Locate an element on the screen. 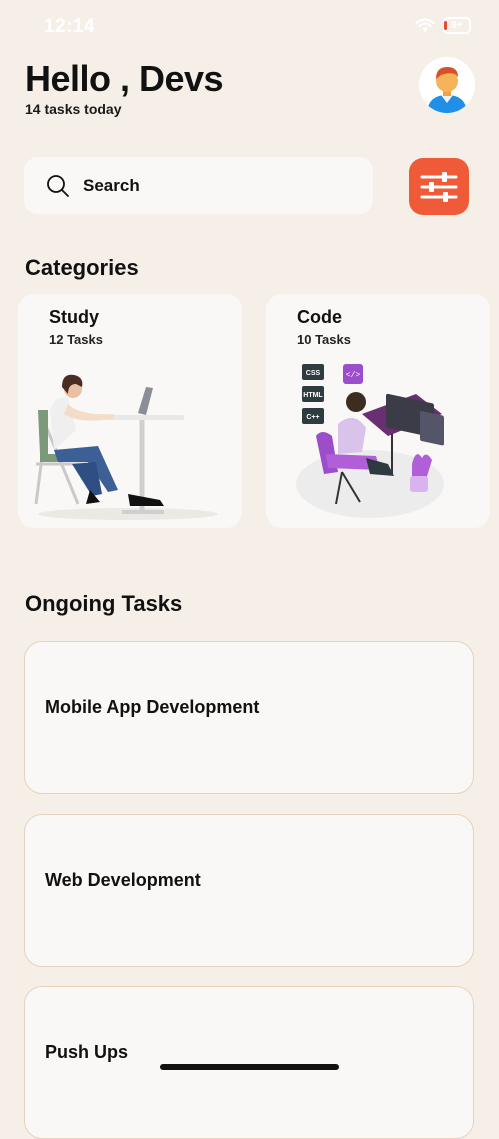 This screenshot has width=499, height=1139. category-task-count: 10 Tasks is located at coordinates (324, 339).